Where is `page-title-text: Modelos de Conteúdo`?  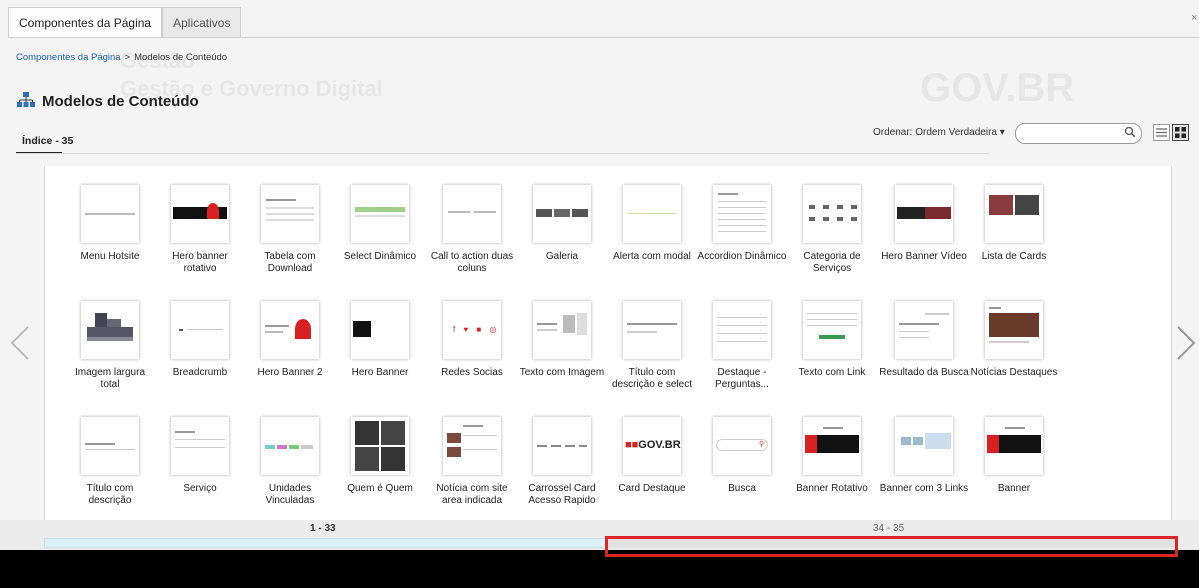
page-title-text: Modelos de Conteúdo is located at coordinates (120, 101).